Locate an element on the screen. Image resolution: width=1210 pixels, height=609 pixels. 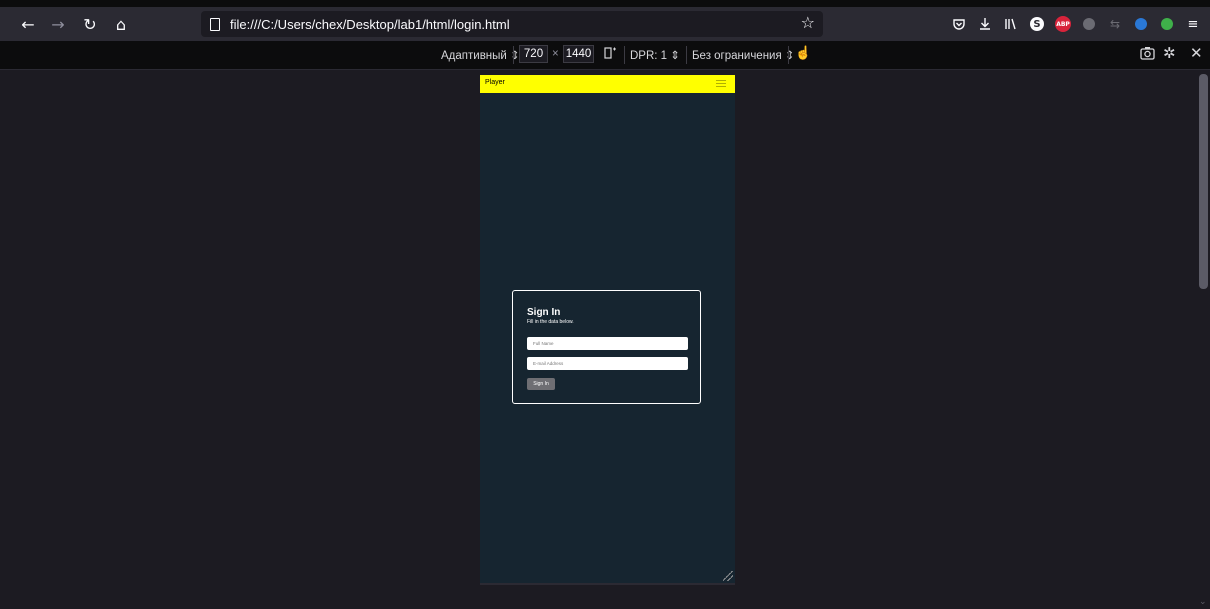
home-icon: ⌂ is located at coordinates (121, 24).